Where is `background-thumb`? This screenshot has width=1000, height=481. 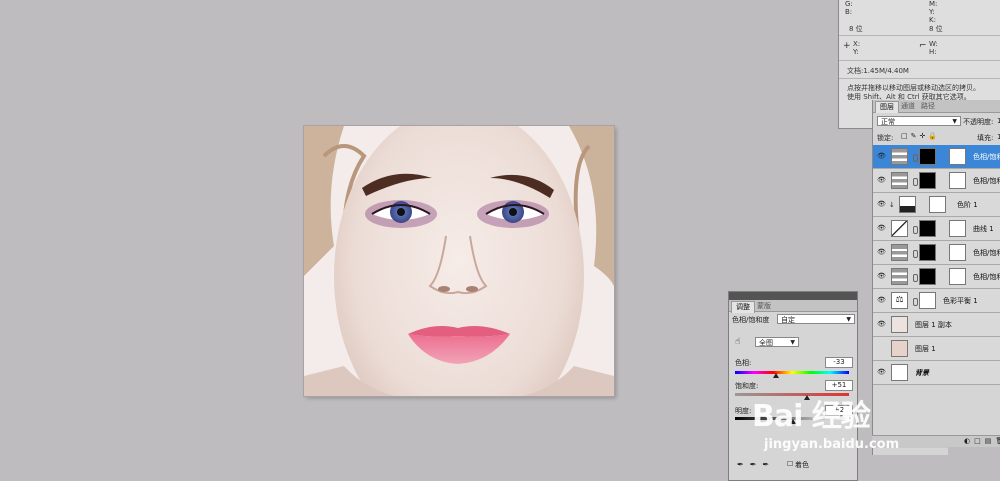 background-thumb is located at coordinates (899, 372).